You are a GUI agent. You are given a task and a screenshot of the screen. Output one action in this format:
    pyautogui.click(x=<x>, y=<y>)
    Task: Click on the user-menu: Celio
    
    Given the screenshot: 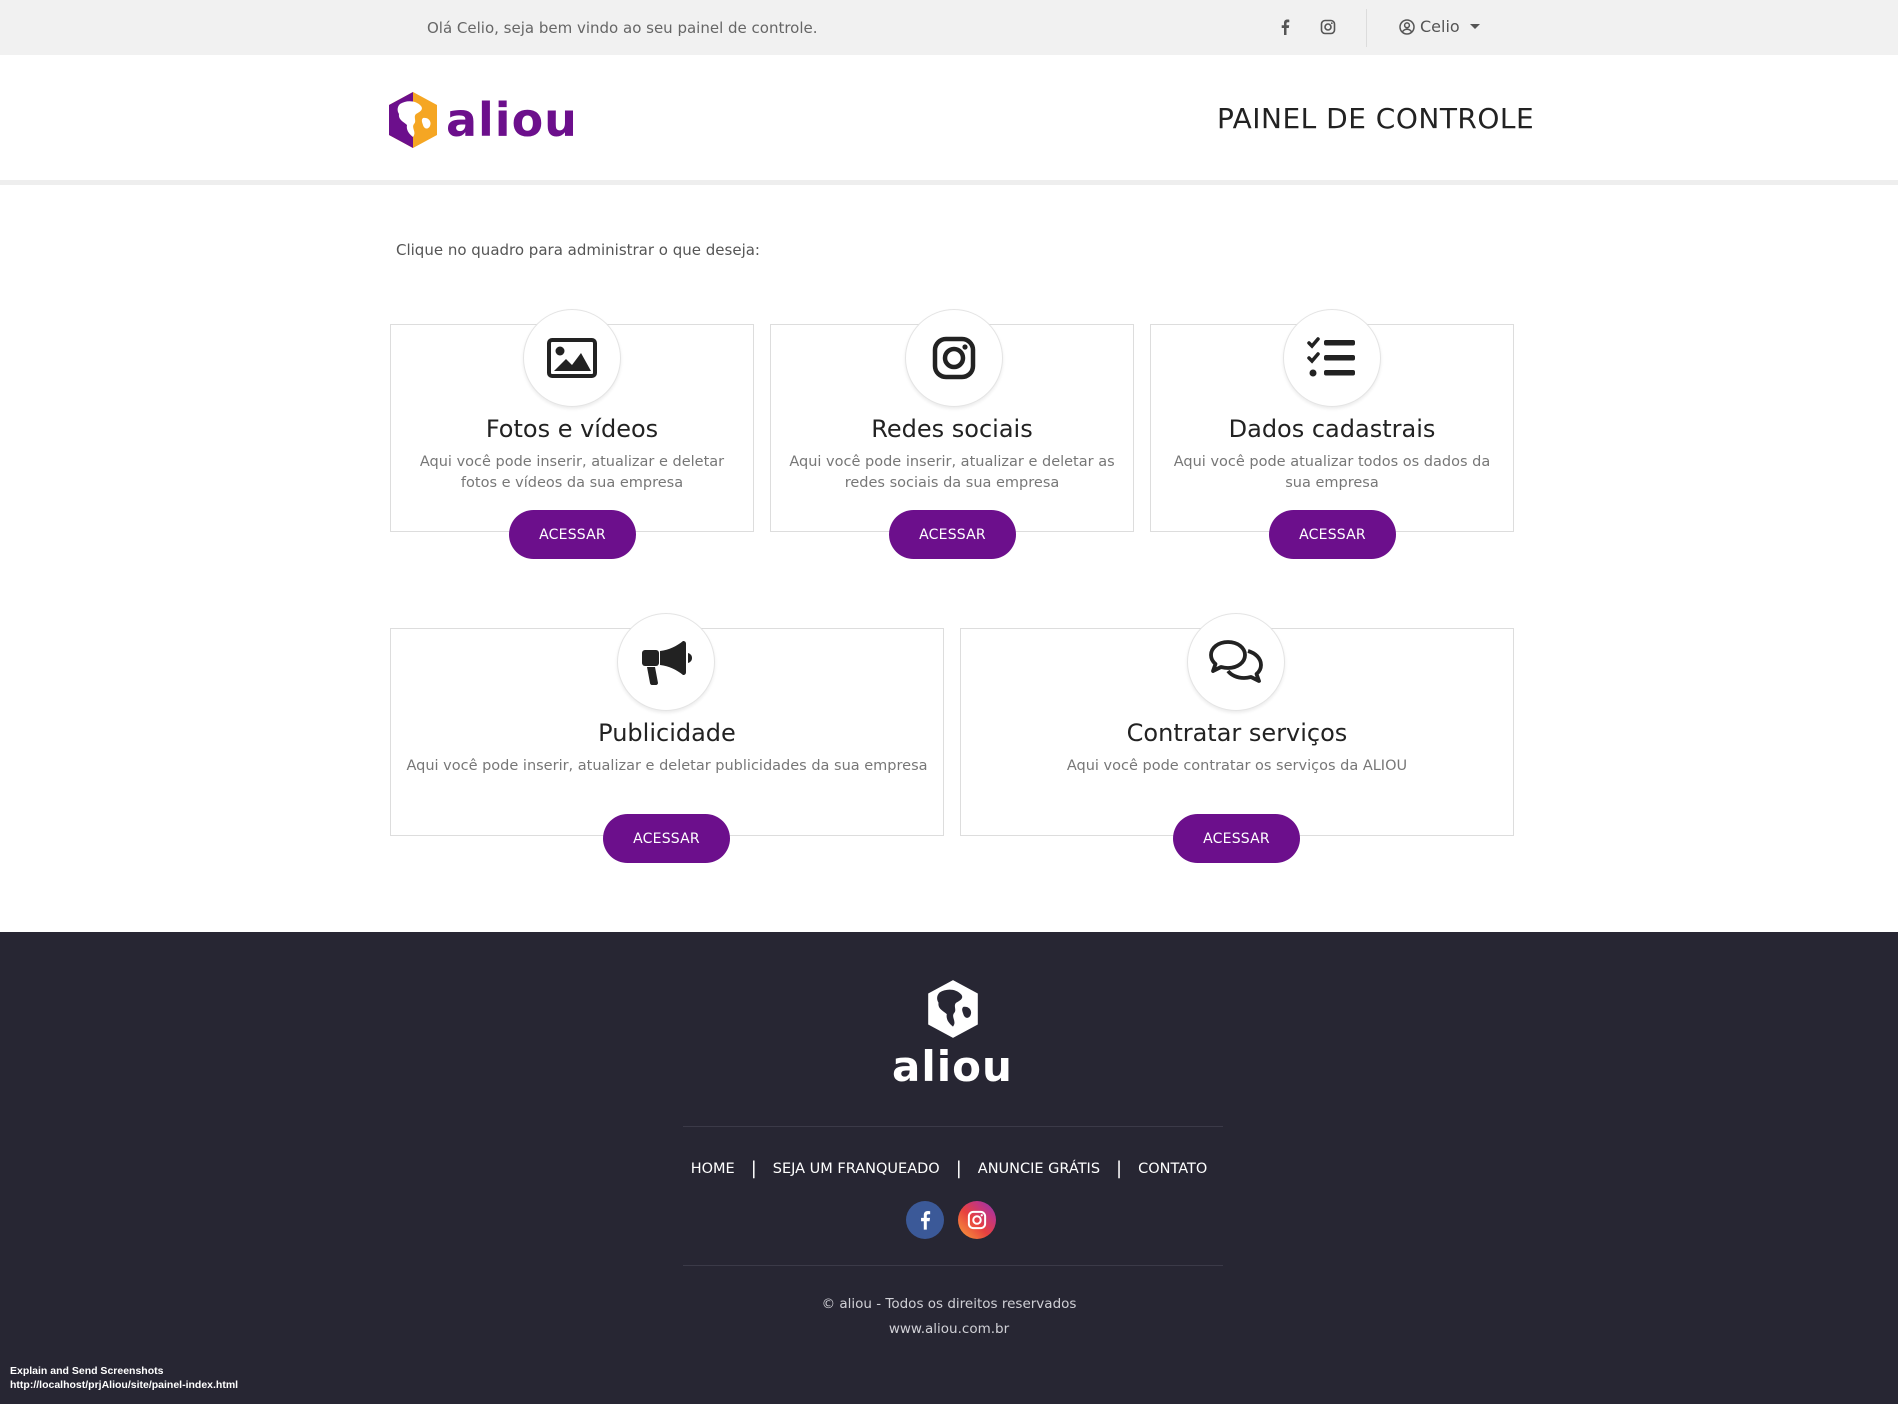 What is the action you would take?
    pyautogui.click(x=1439, y=26)
    